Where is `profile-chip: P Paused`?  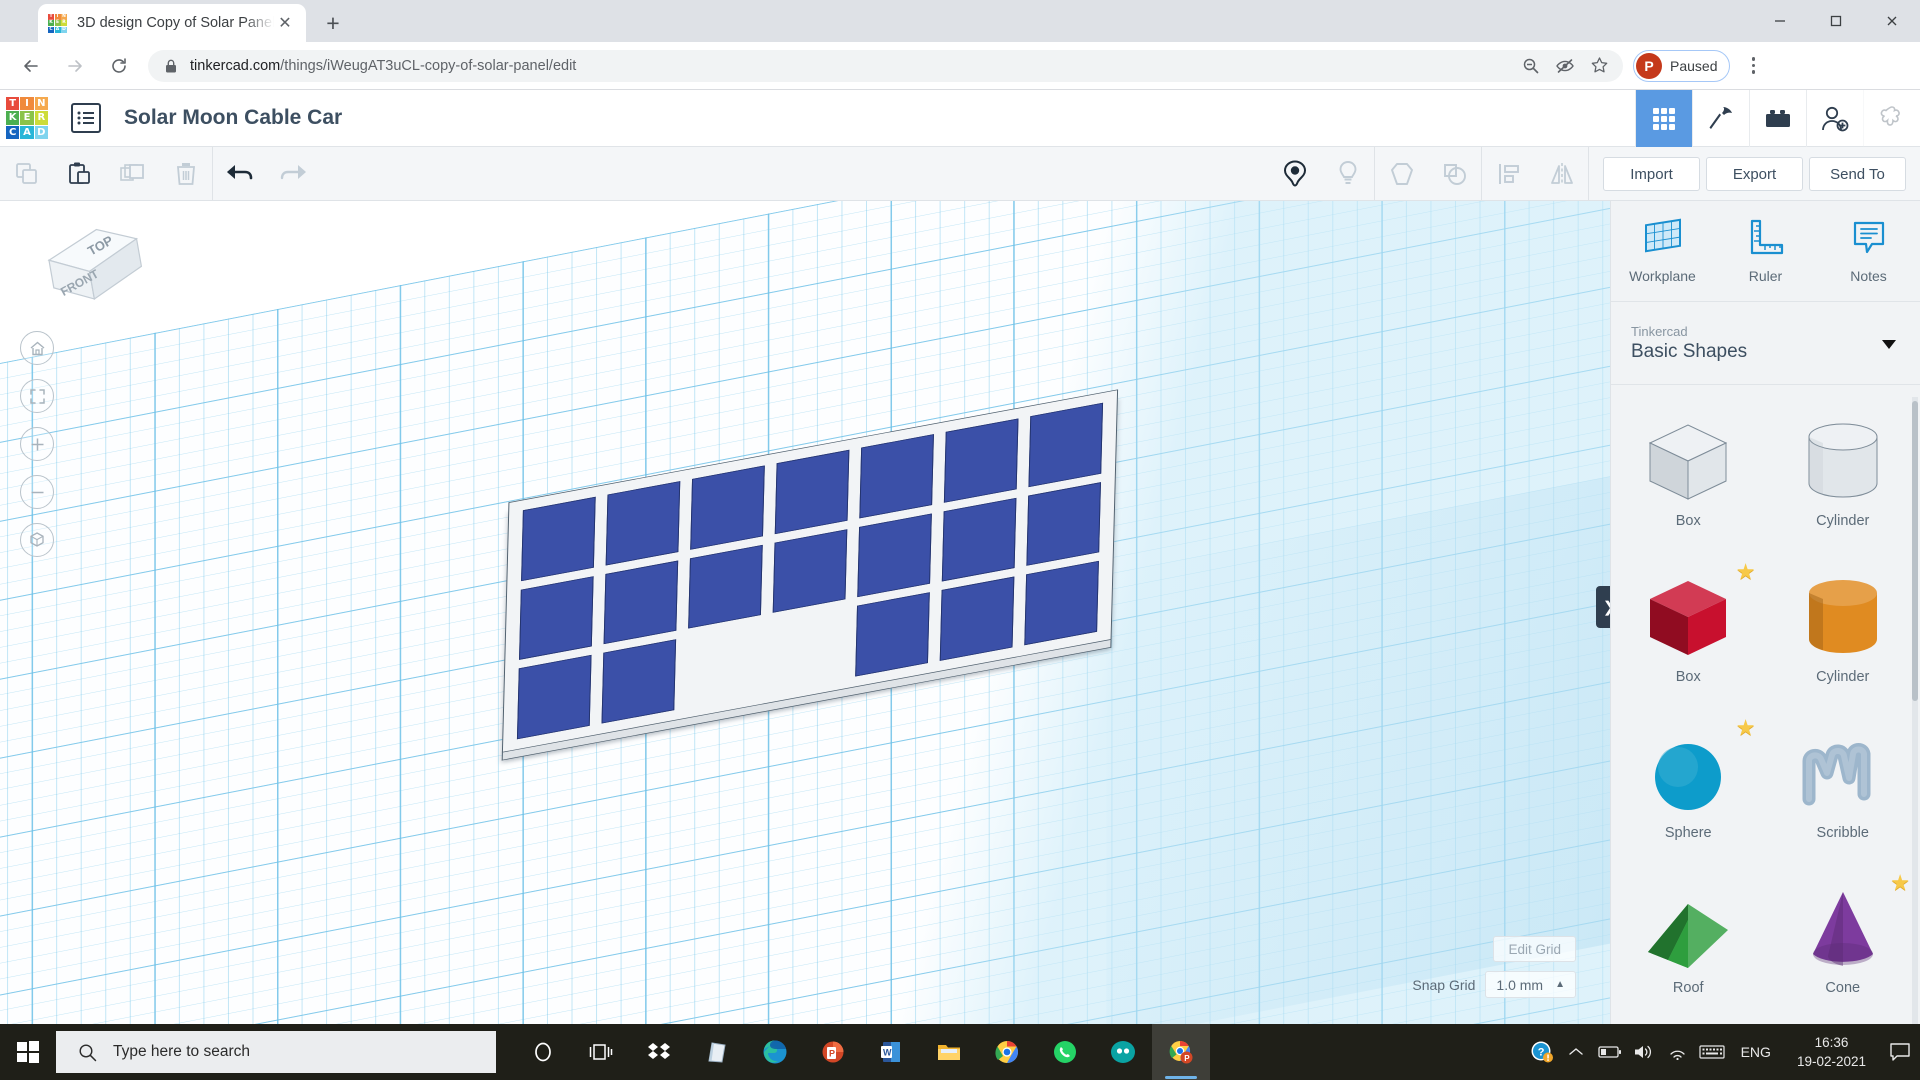
profile-chip: P Paused is located at coordinates (1682, 65).